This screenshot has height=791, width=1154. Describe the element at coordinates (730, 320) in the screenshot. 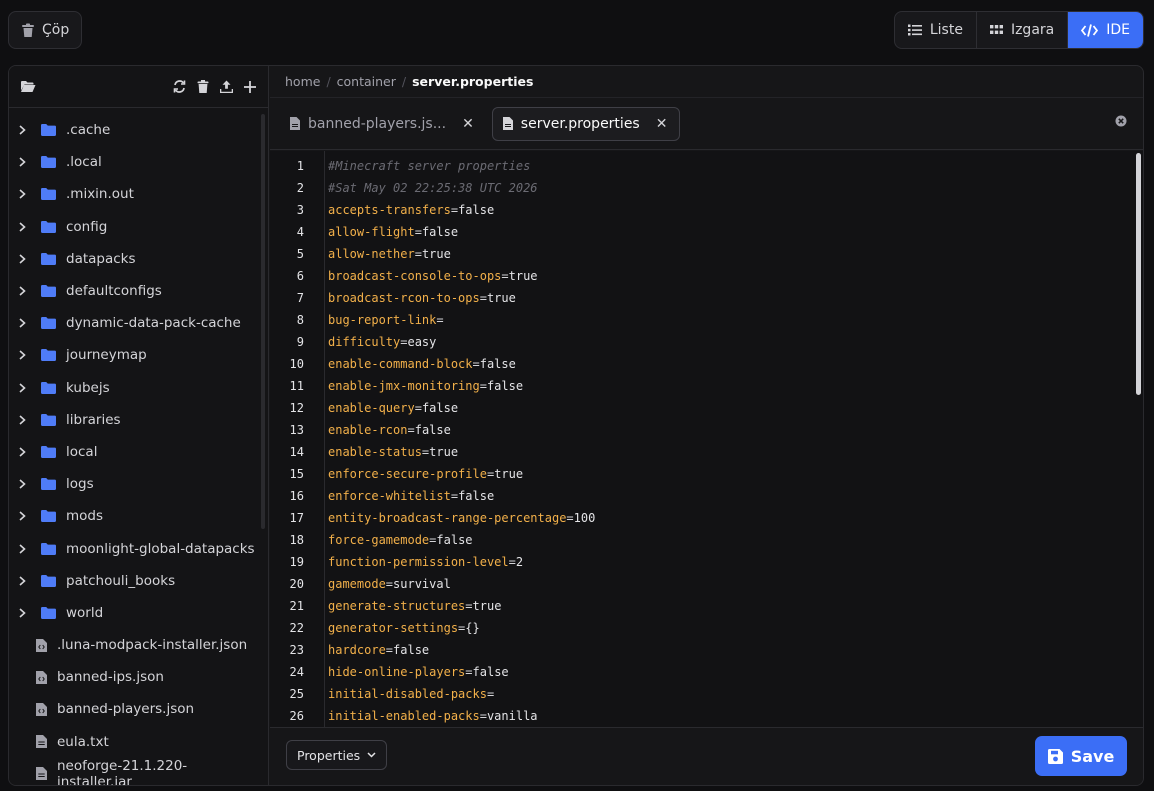

I see `code-line: bug-report-link=` at that location.